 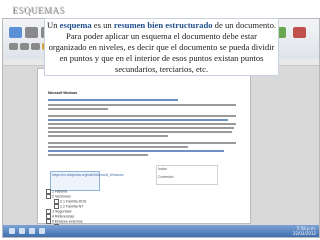 I want to click on slide-title: ESQUEMAS, so click(x=38, y=10).